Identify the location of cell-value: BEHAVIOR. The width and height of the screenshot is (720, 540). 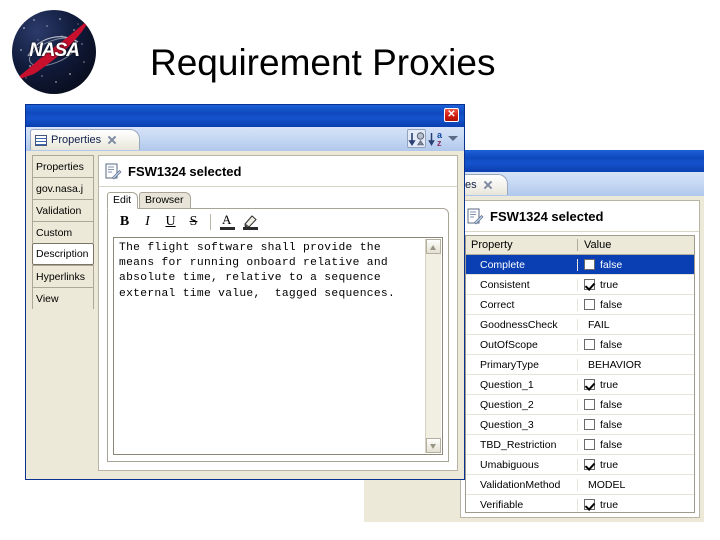
(636, 365).